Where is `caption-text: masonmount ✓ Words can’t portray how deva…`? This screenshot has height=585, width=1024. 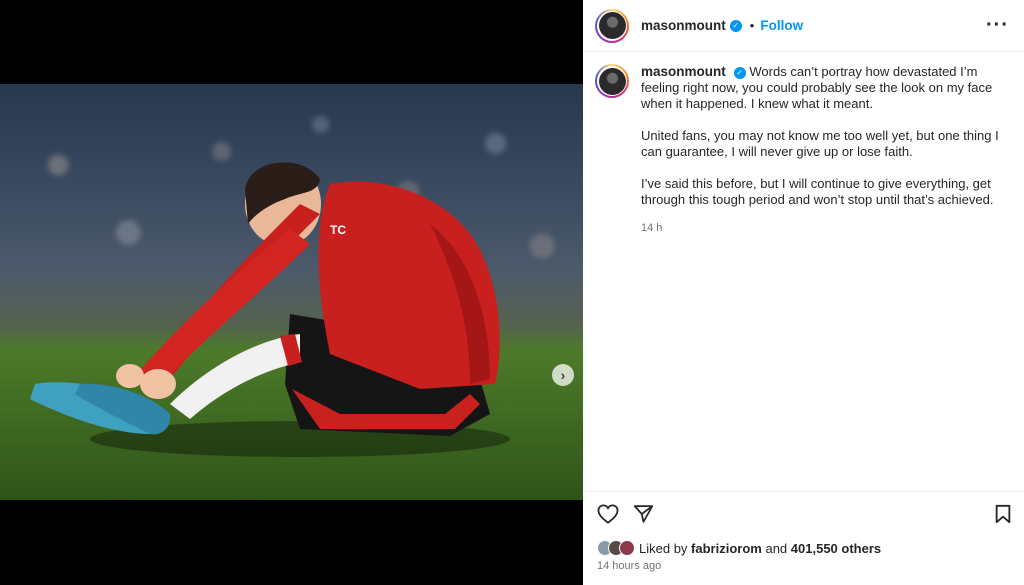
caption-text: masonmount ✓ Words can’t portray how deva… is located at coordinates (823, 150).